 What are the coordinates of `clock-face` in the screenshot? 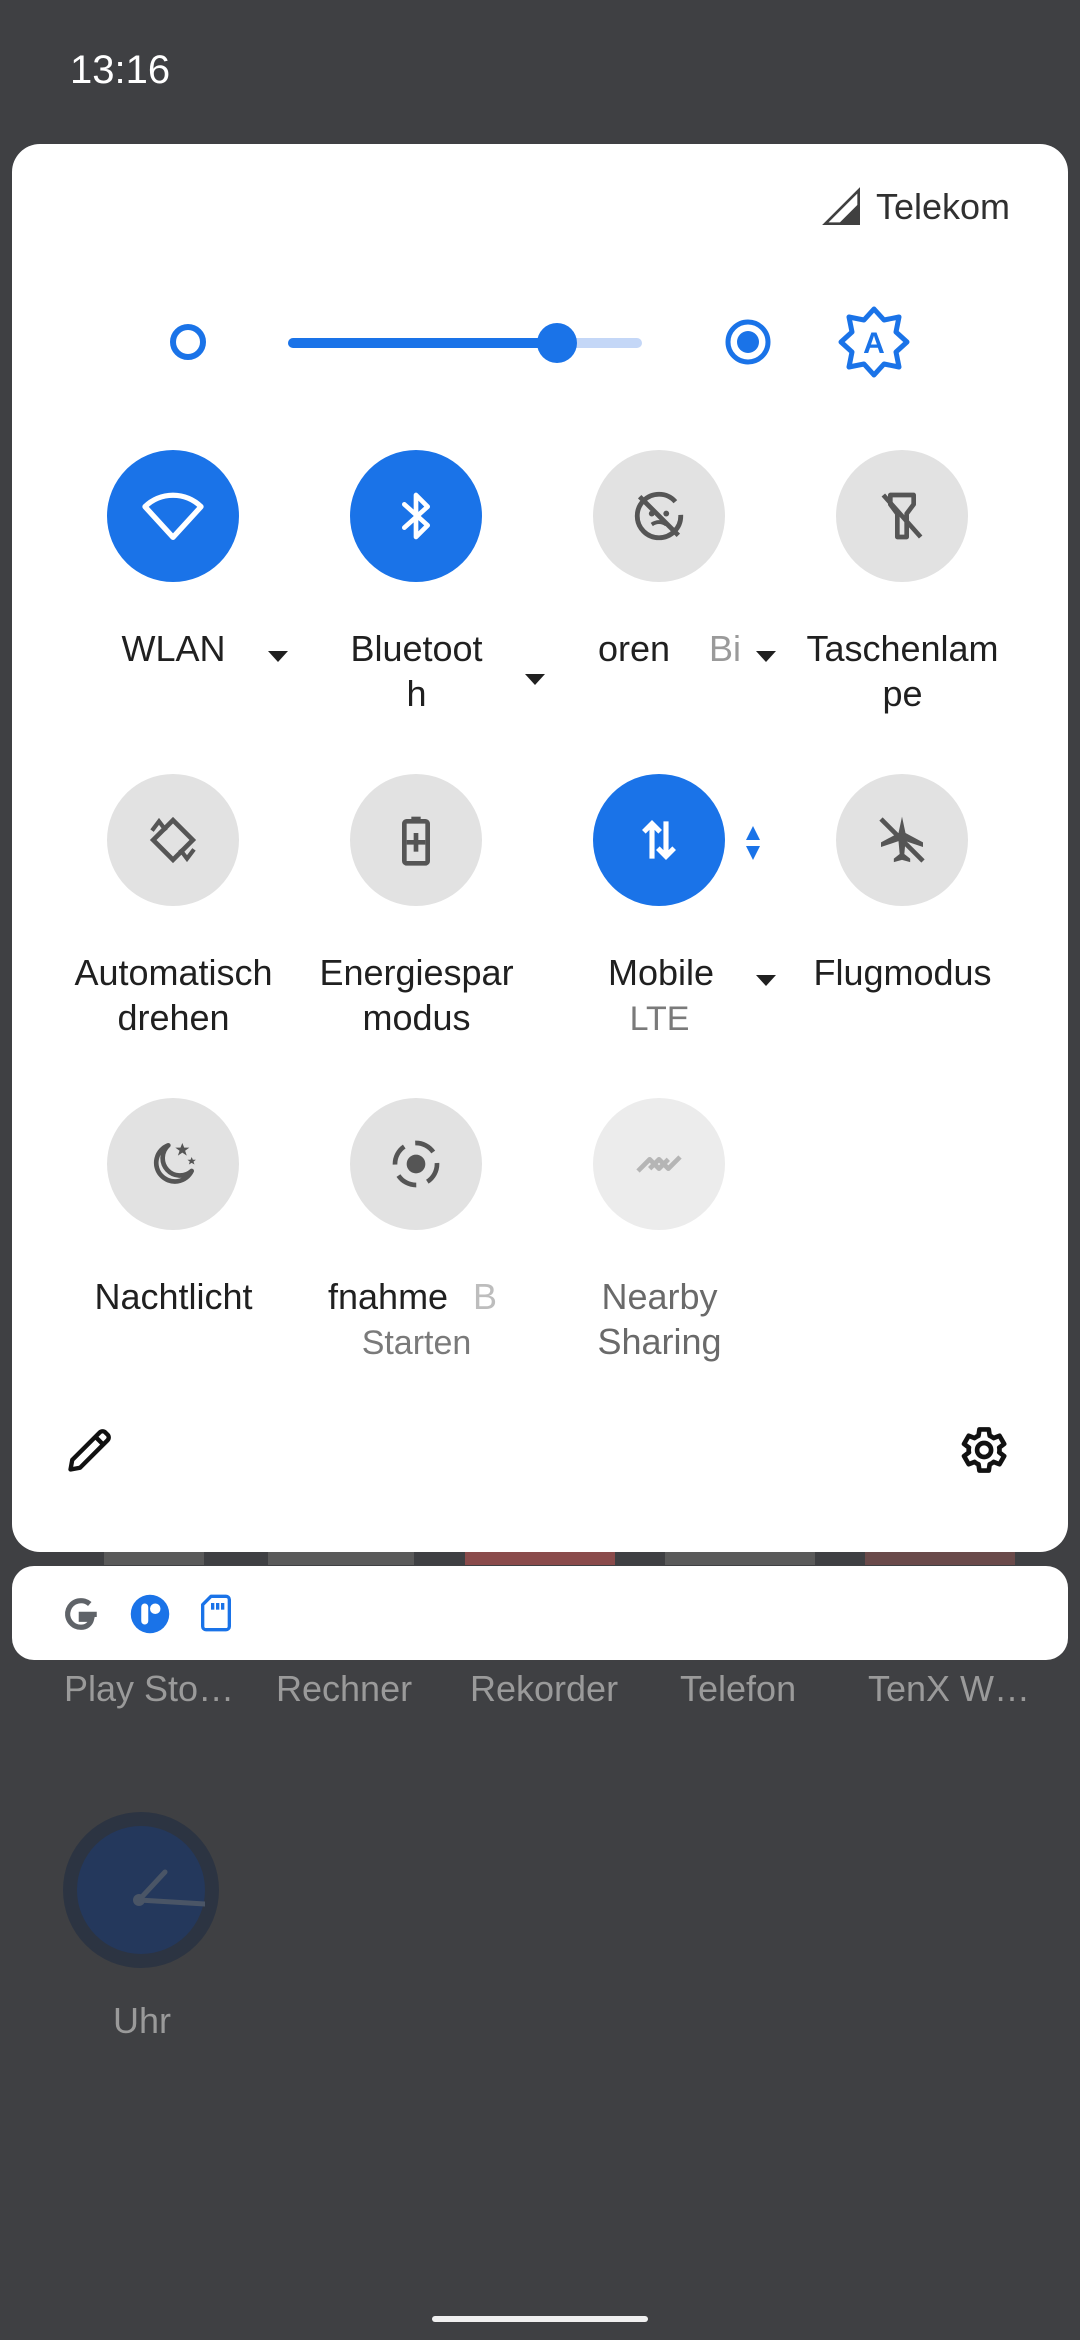 It's located at (142, 1890).